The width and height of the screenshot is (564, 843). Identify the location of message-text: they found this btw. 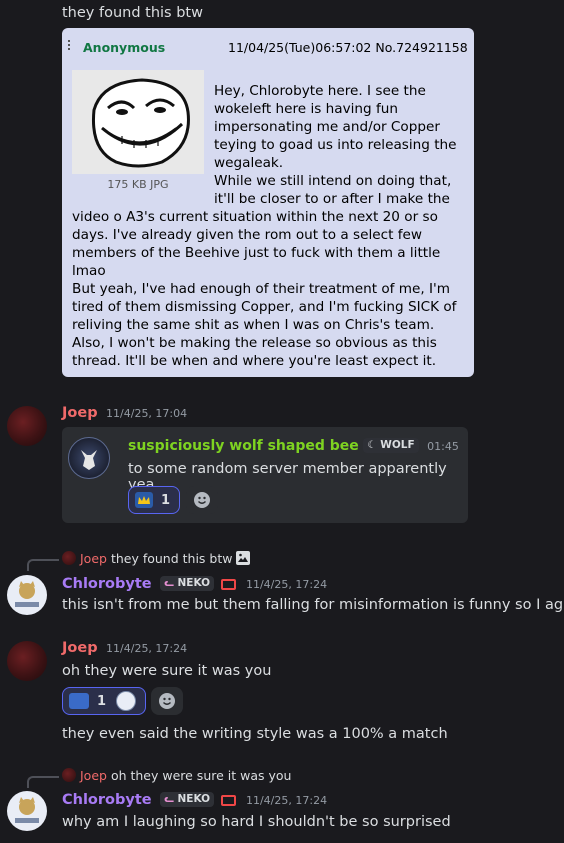
(132, 13).